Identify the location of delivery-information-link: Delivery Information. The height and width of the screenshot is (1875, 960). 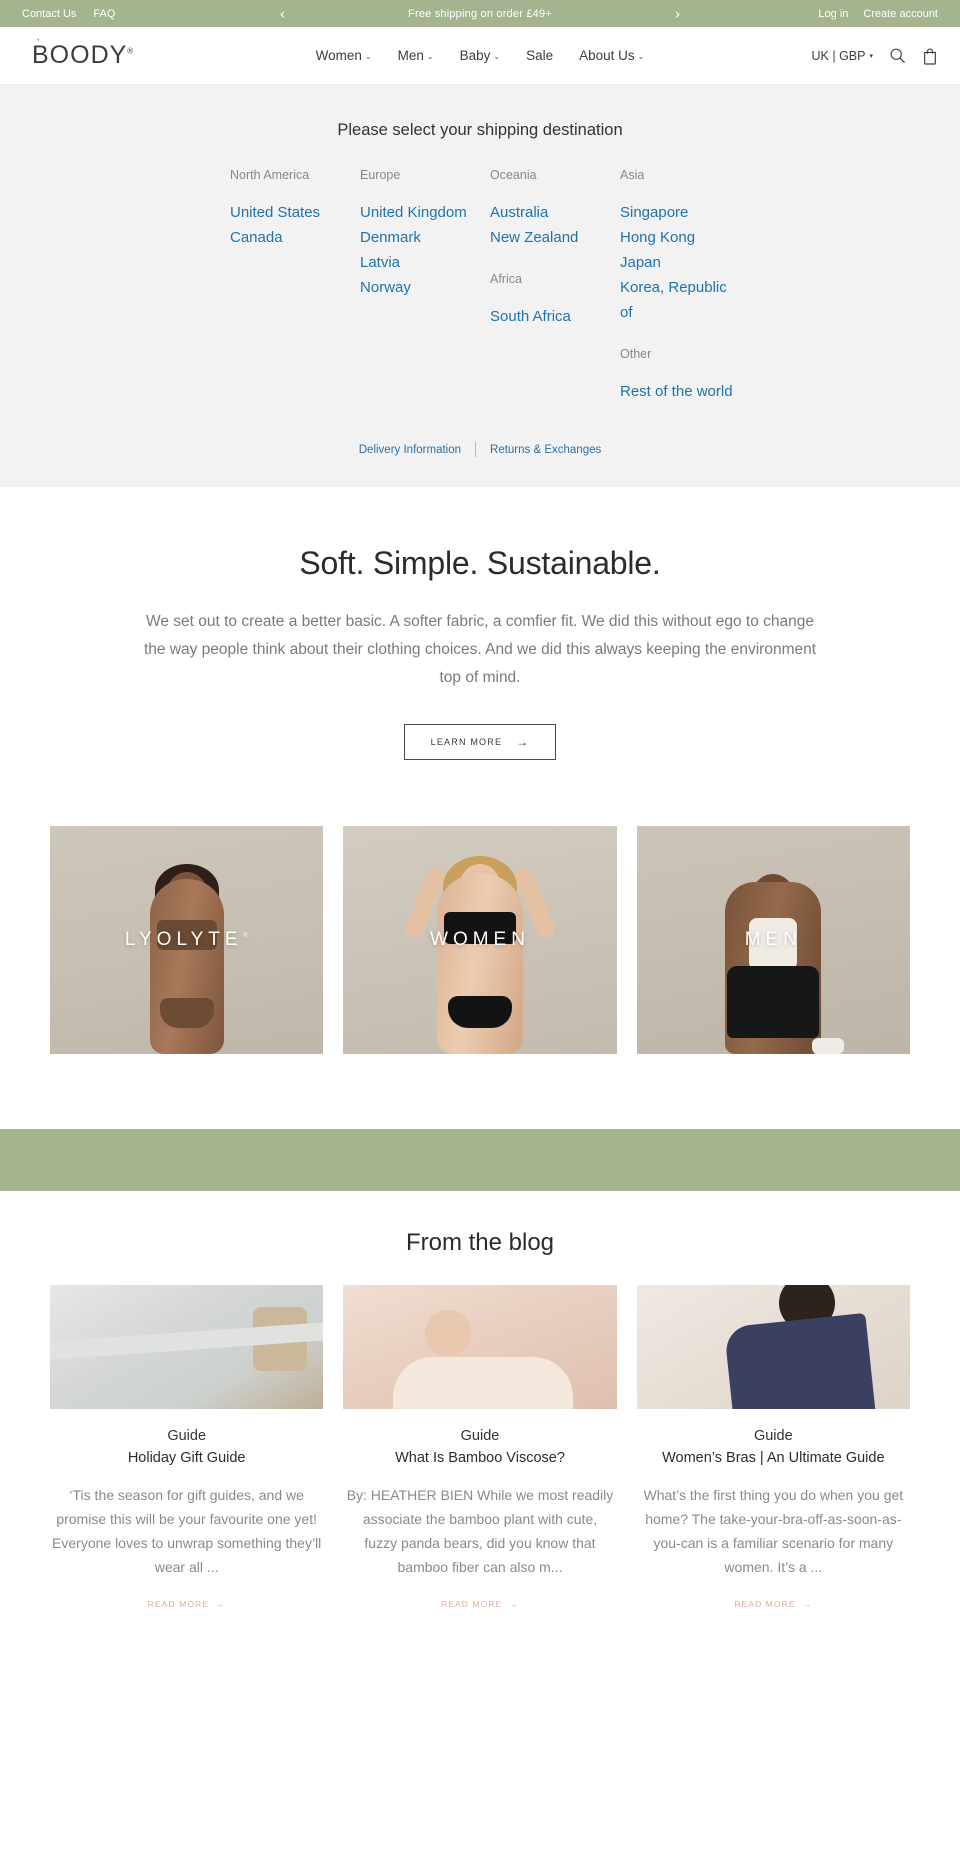
(410, 450).